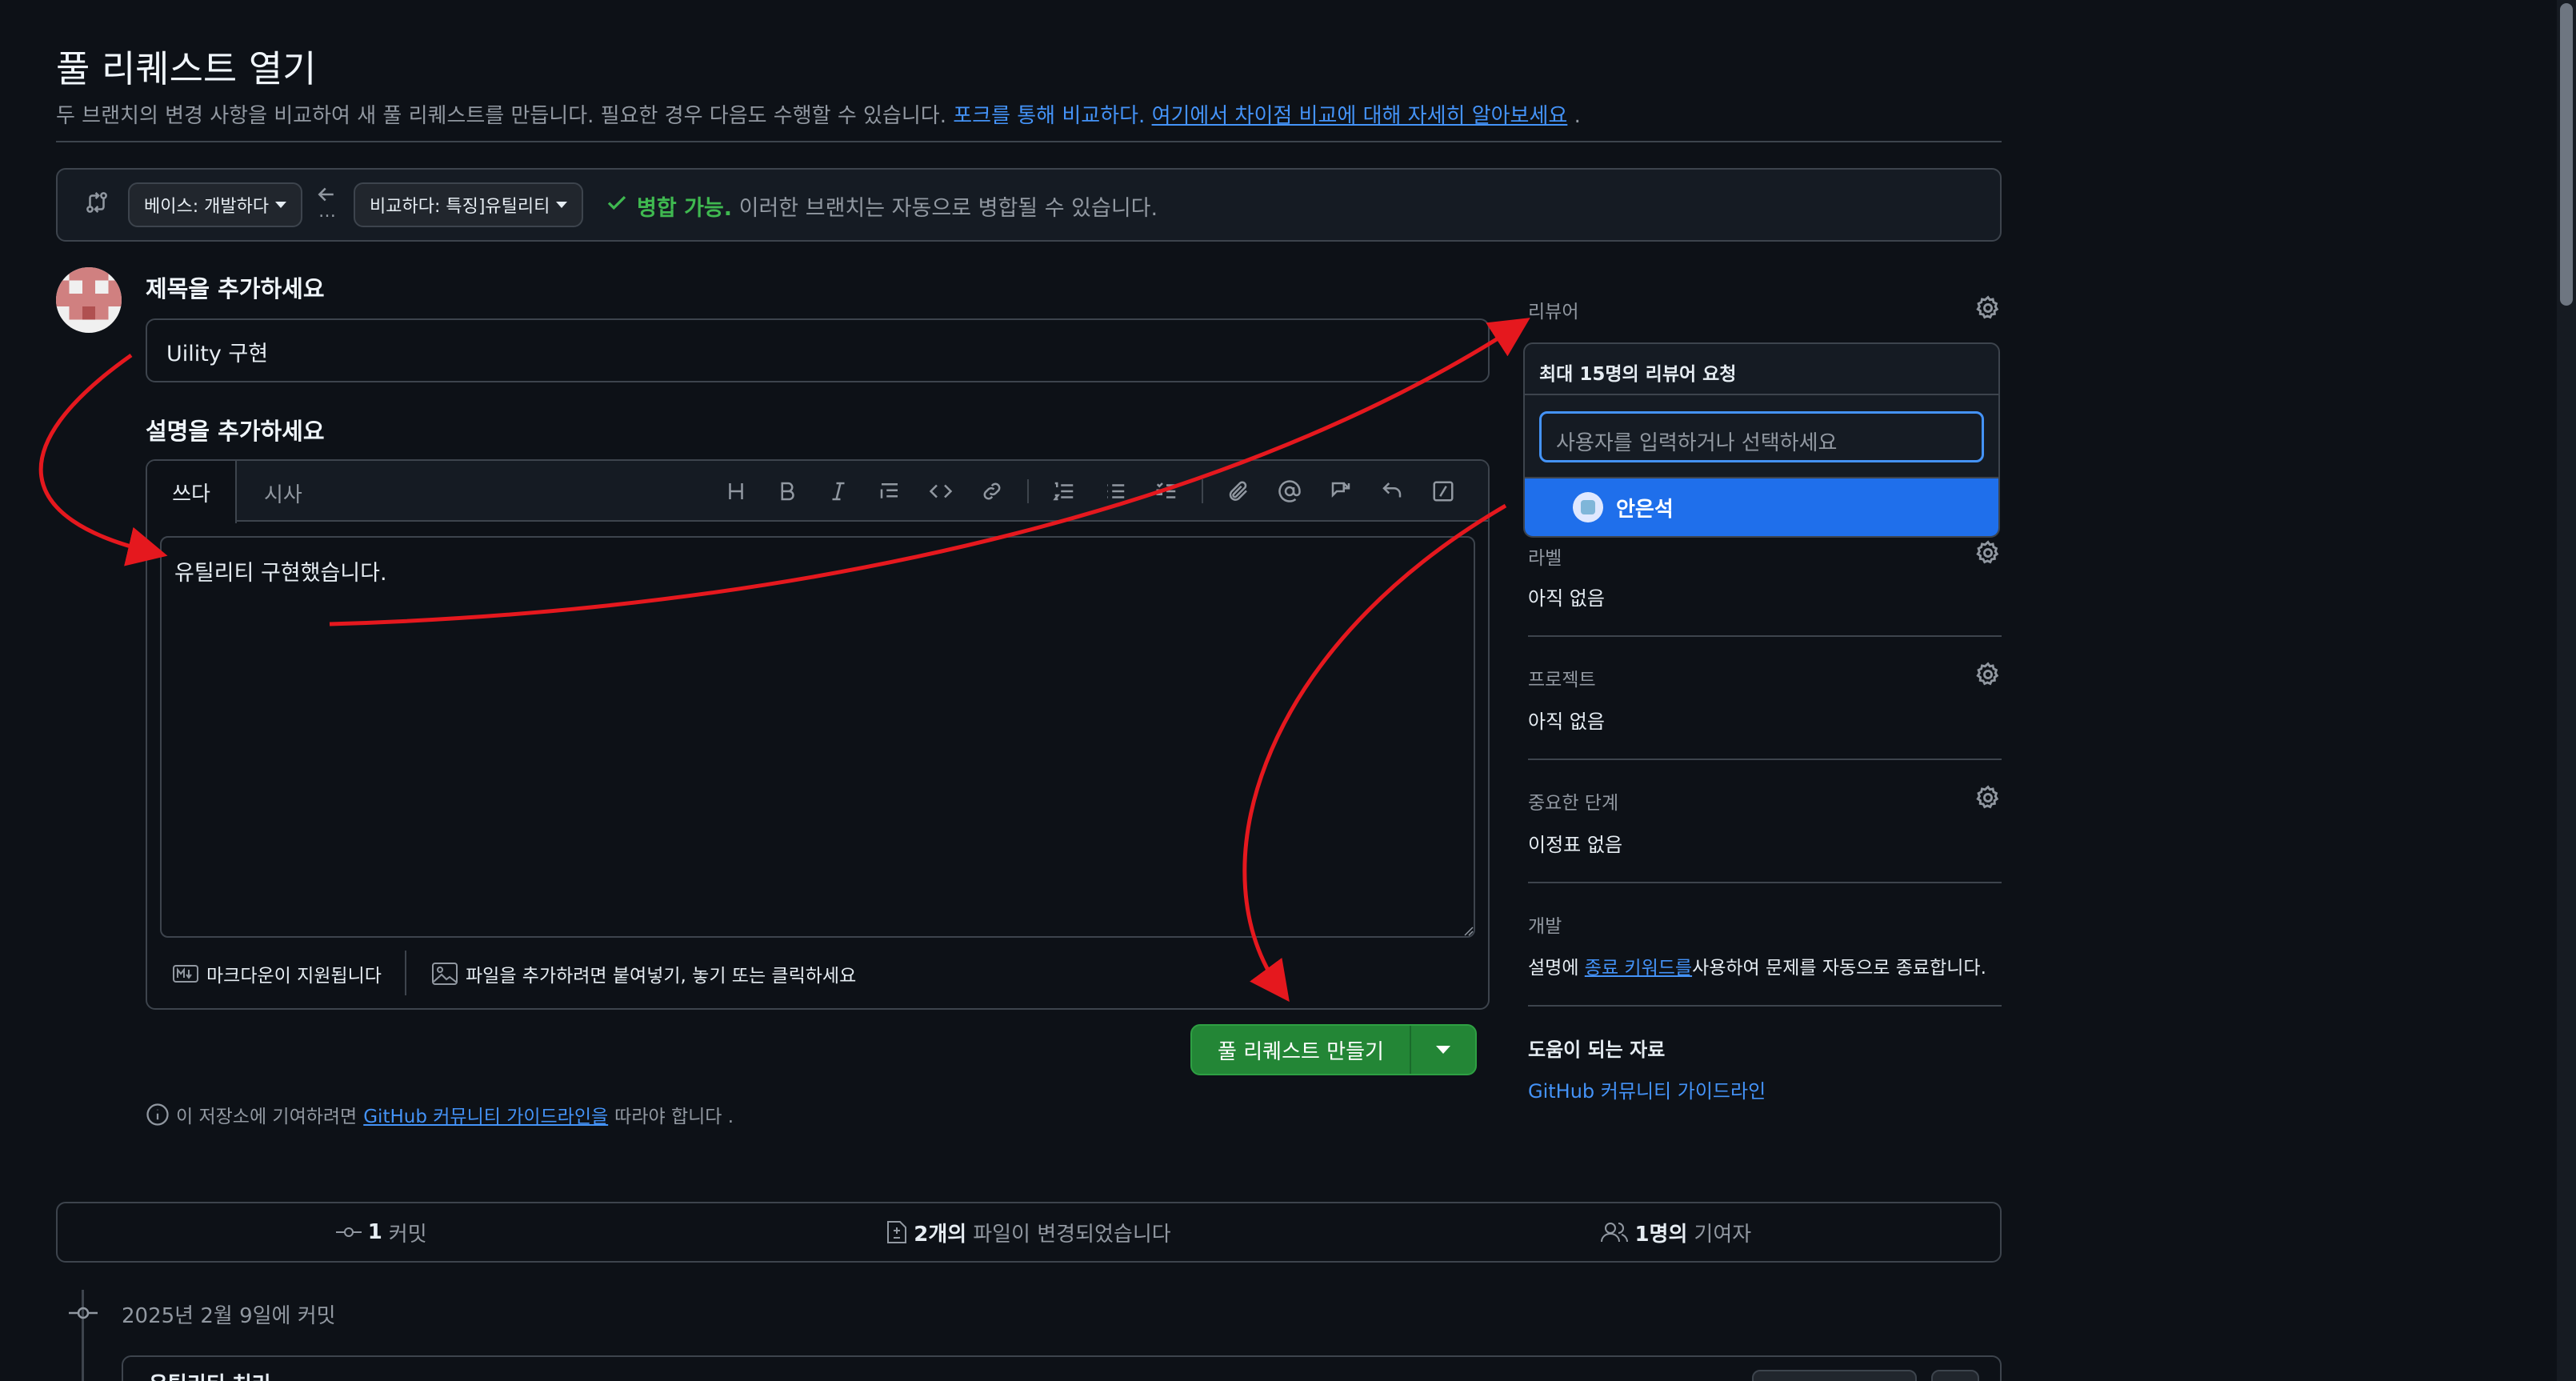  I want to click on reviewer-option-name: 안은석, so click(1645, 509).